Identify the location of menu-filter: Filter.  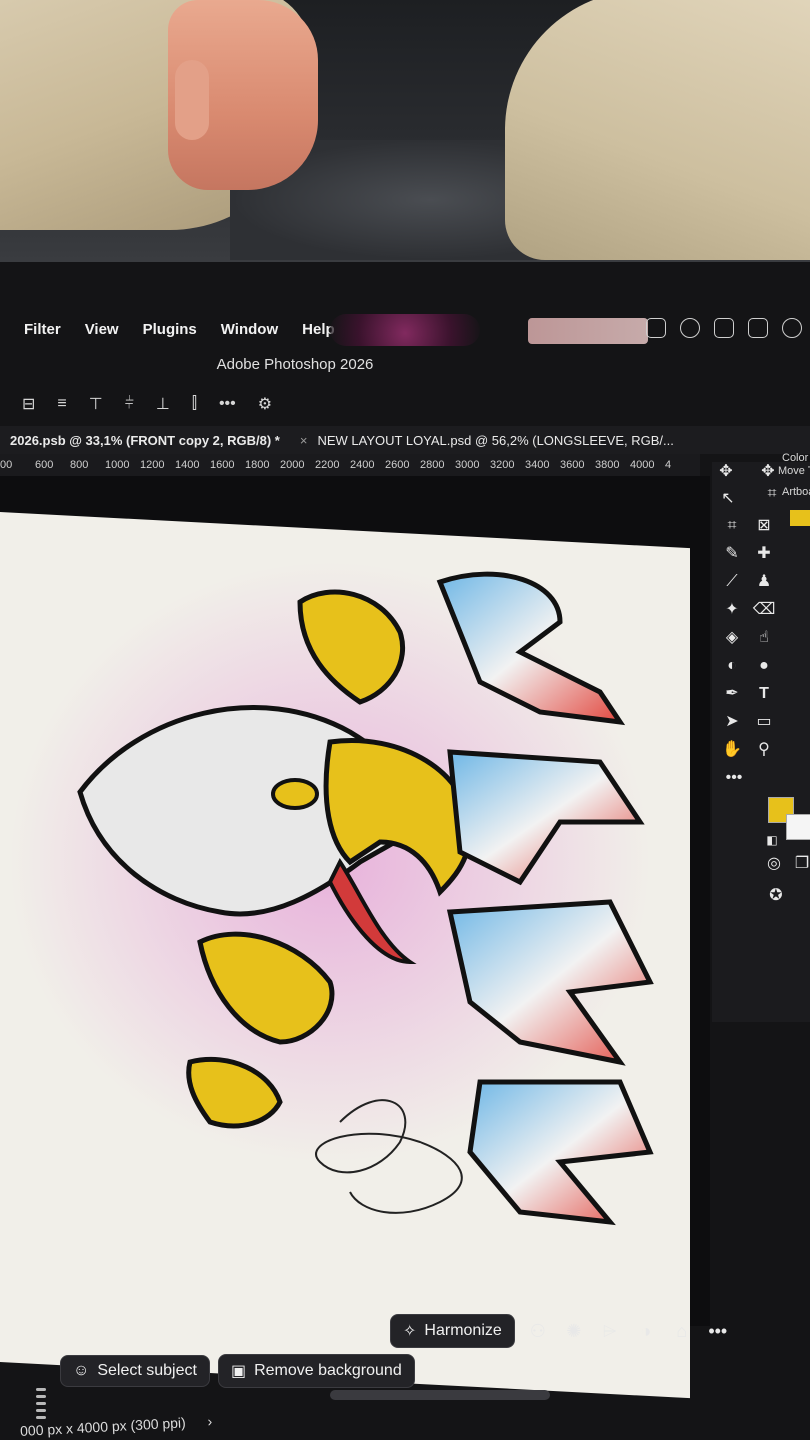
(42, 329).